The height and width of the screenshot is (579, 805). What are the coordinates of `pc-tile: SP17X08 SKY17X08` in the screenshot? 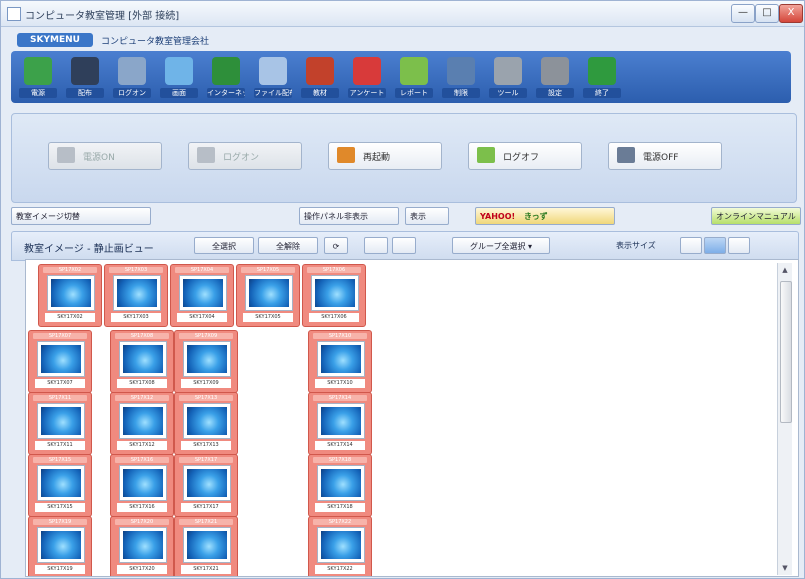 It's located at (142, 361).